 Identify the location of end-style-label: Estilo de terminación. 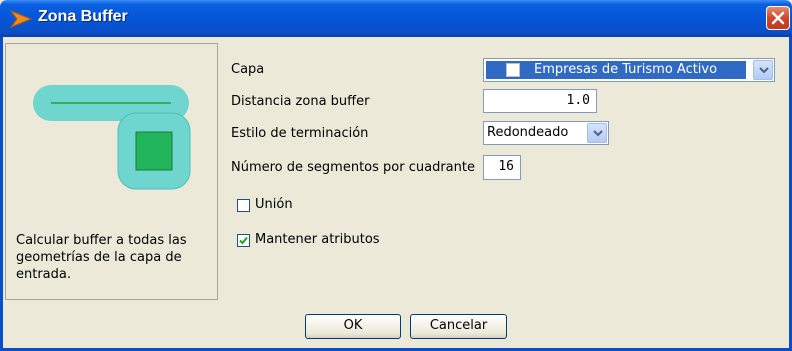
(300, 133).